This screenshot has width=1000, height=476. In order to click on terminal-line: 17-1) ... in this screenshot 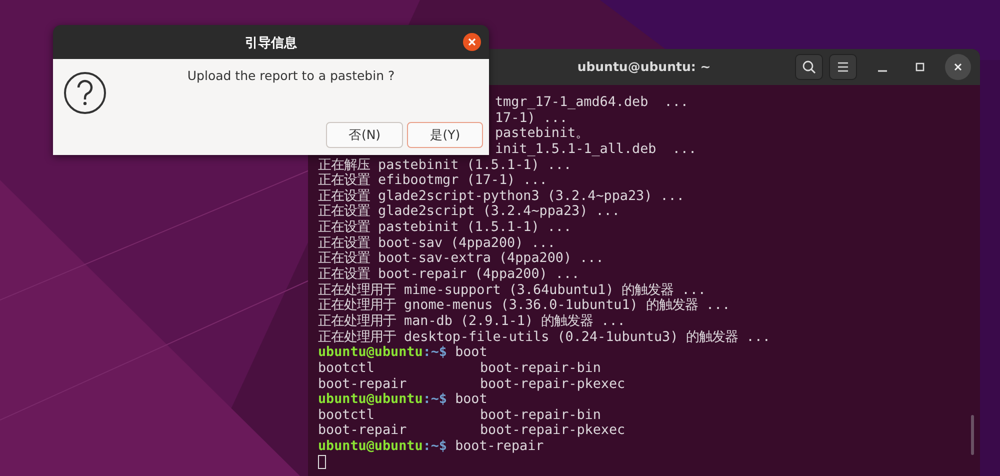, I will do `click(531, 118)`.